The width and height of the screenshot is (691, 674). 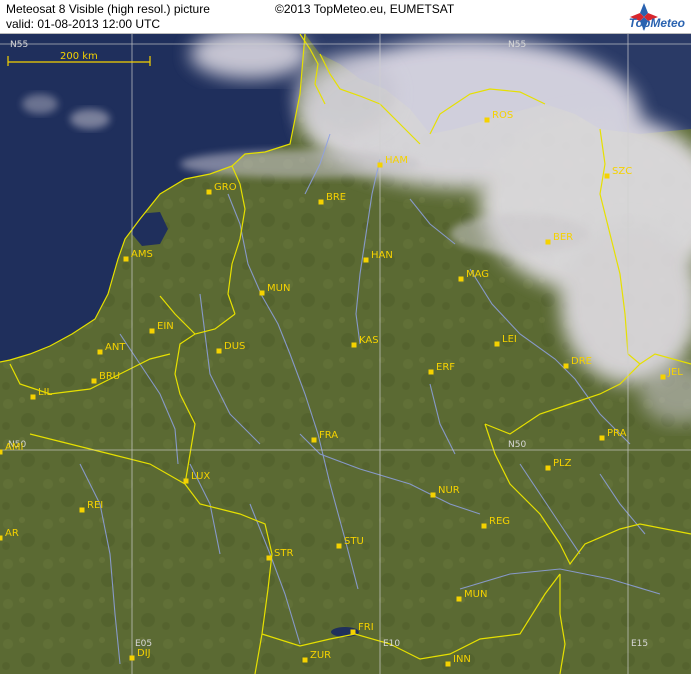 What do you see at coordinates (366, 627) in the screenshot?
I see `city-label: FRI` at bounding box center [366, 627].